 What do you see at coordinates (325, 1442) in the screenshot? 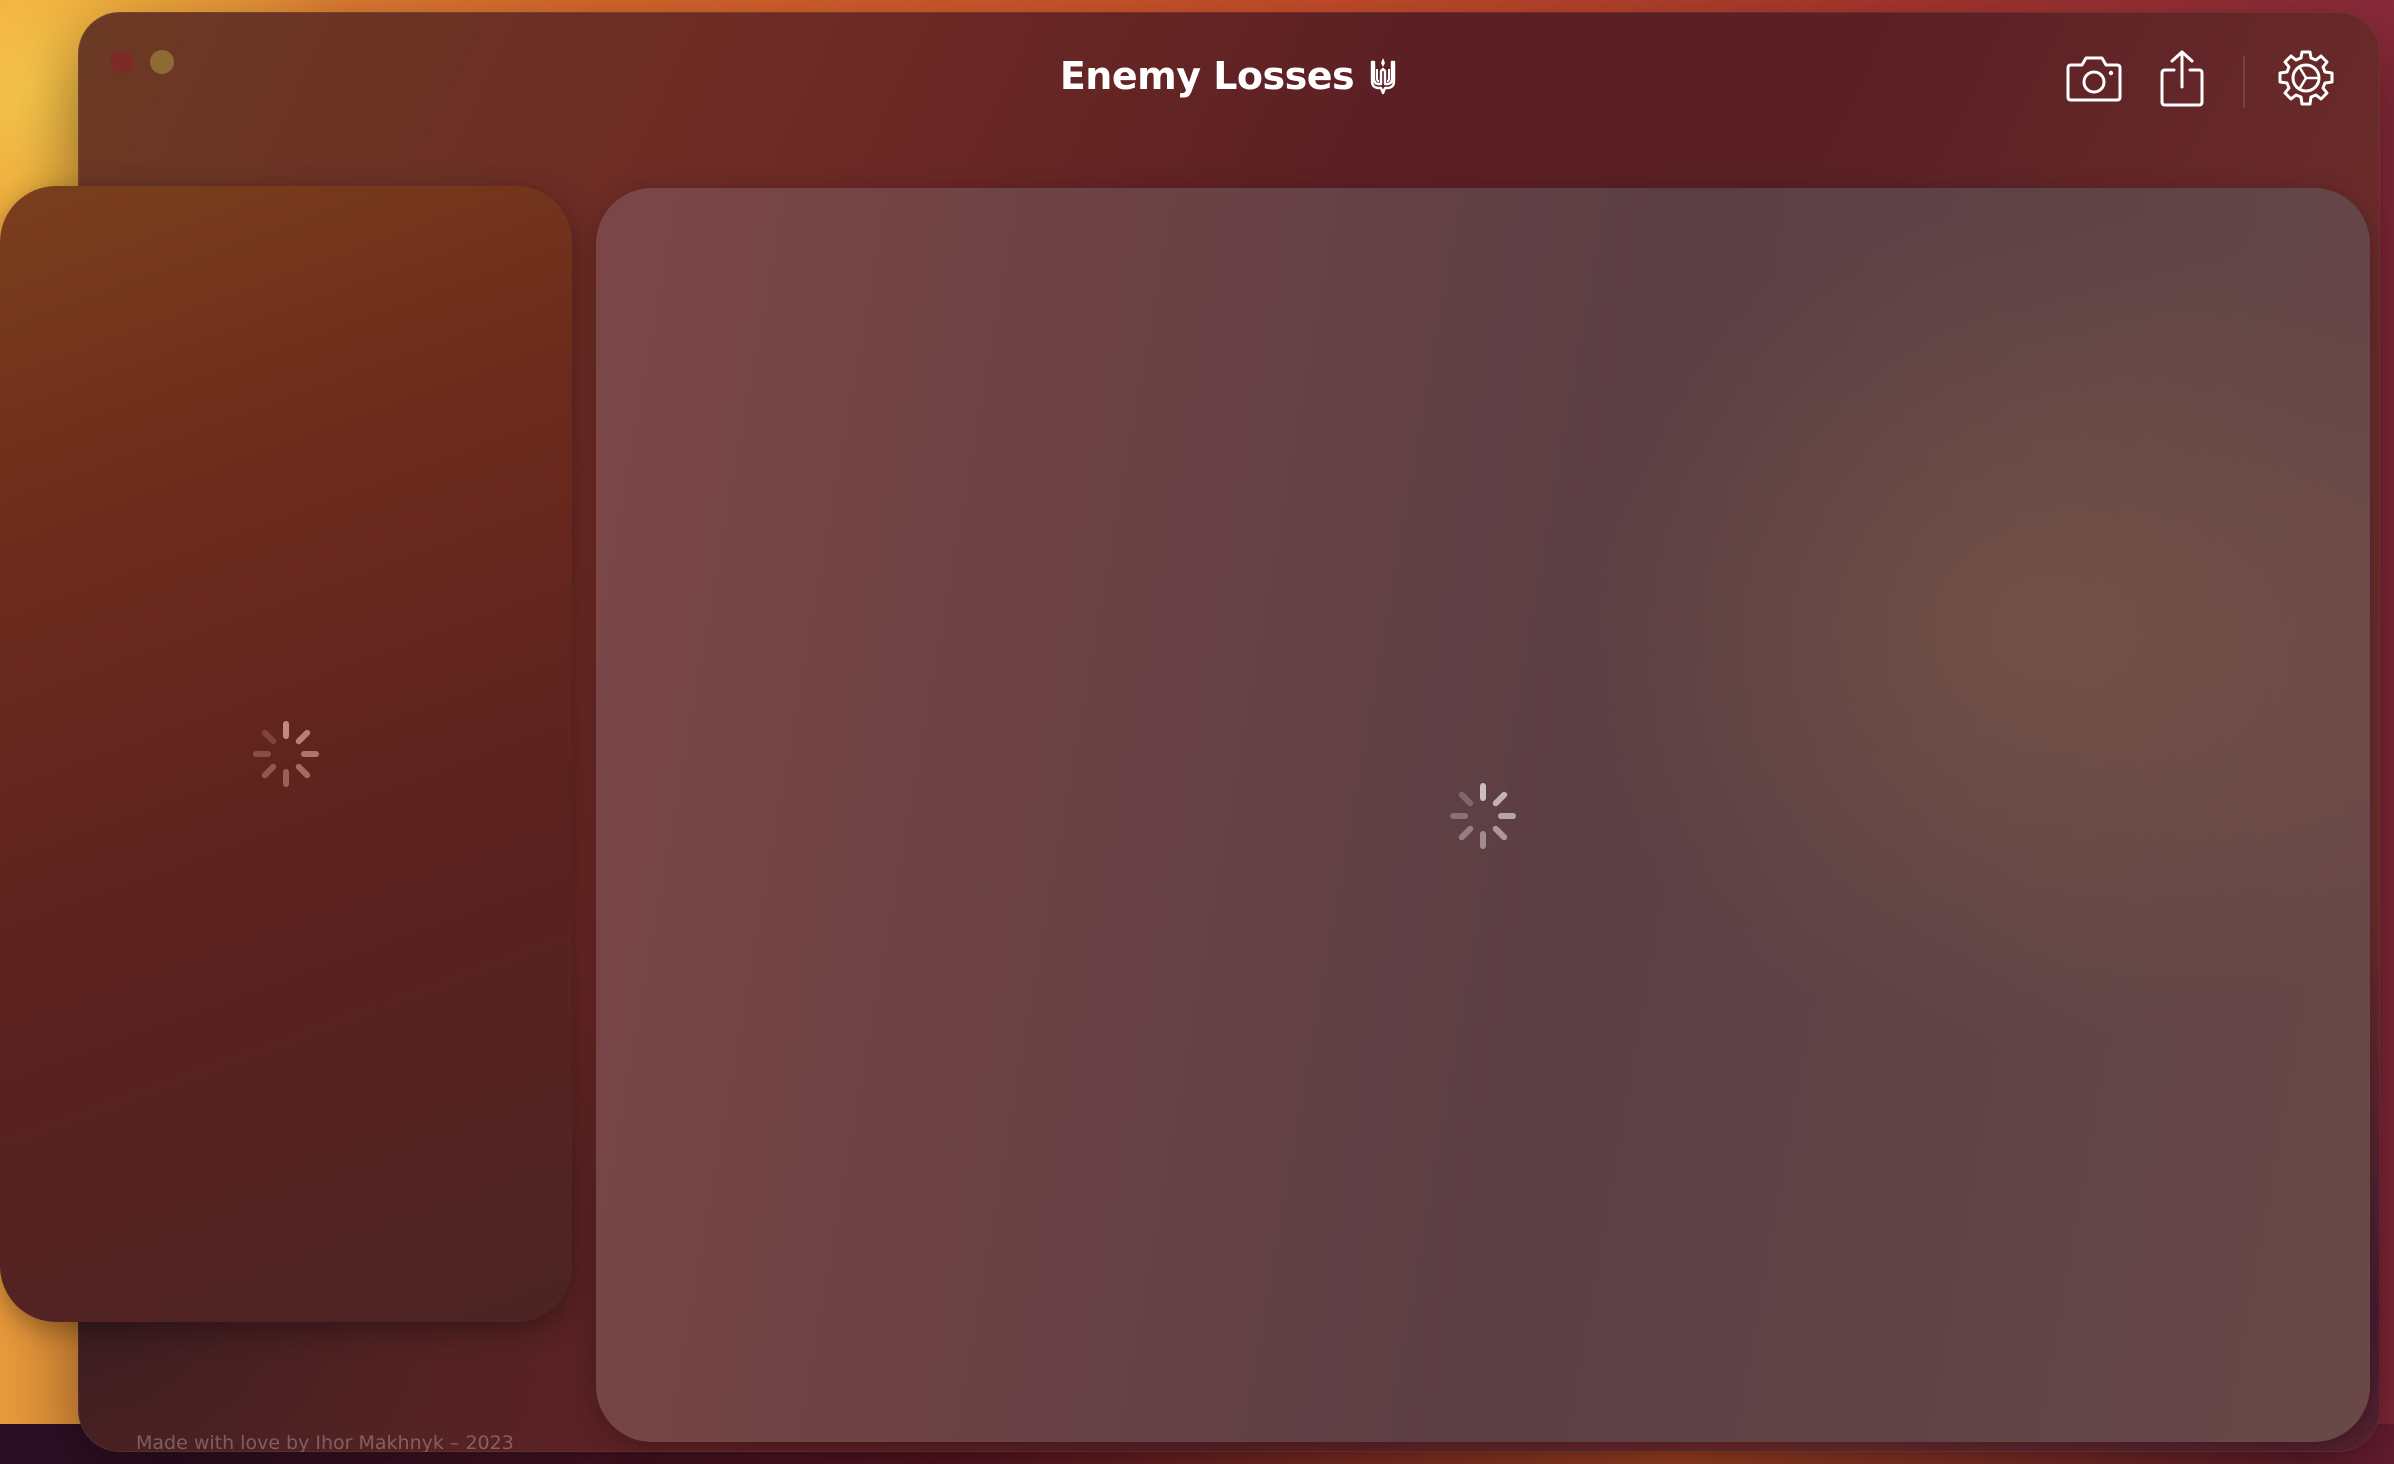
I see `footer-credit: Made with love by Ihor Makhnyk – 2023` at bounding box center [325, 1442].